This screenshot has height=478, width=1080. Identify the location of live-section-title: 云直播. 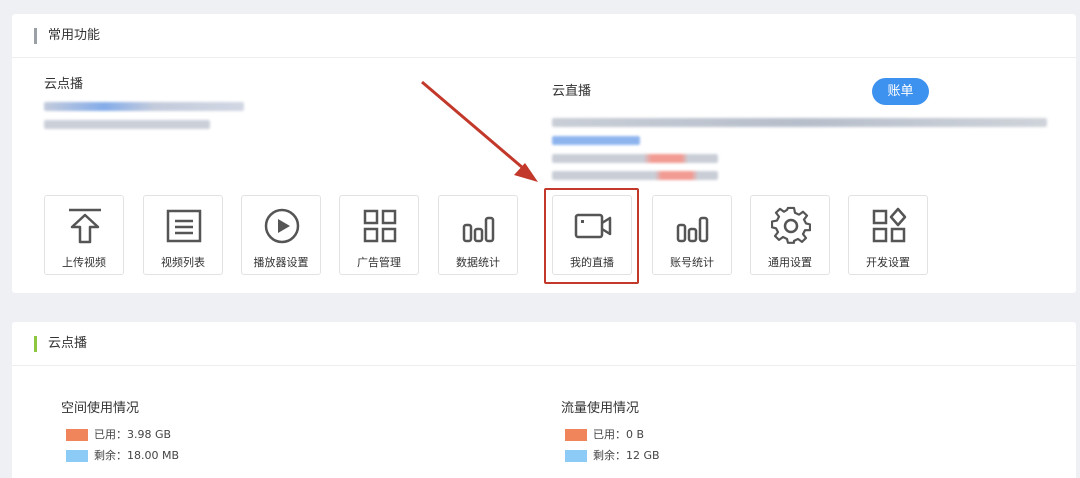
(572, 91).